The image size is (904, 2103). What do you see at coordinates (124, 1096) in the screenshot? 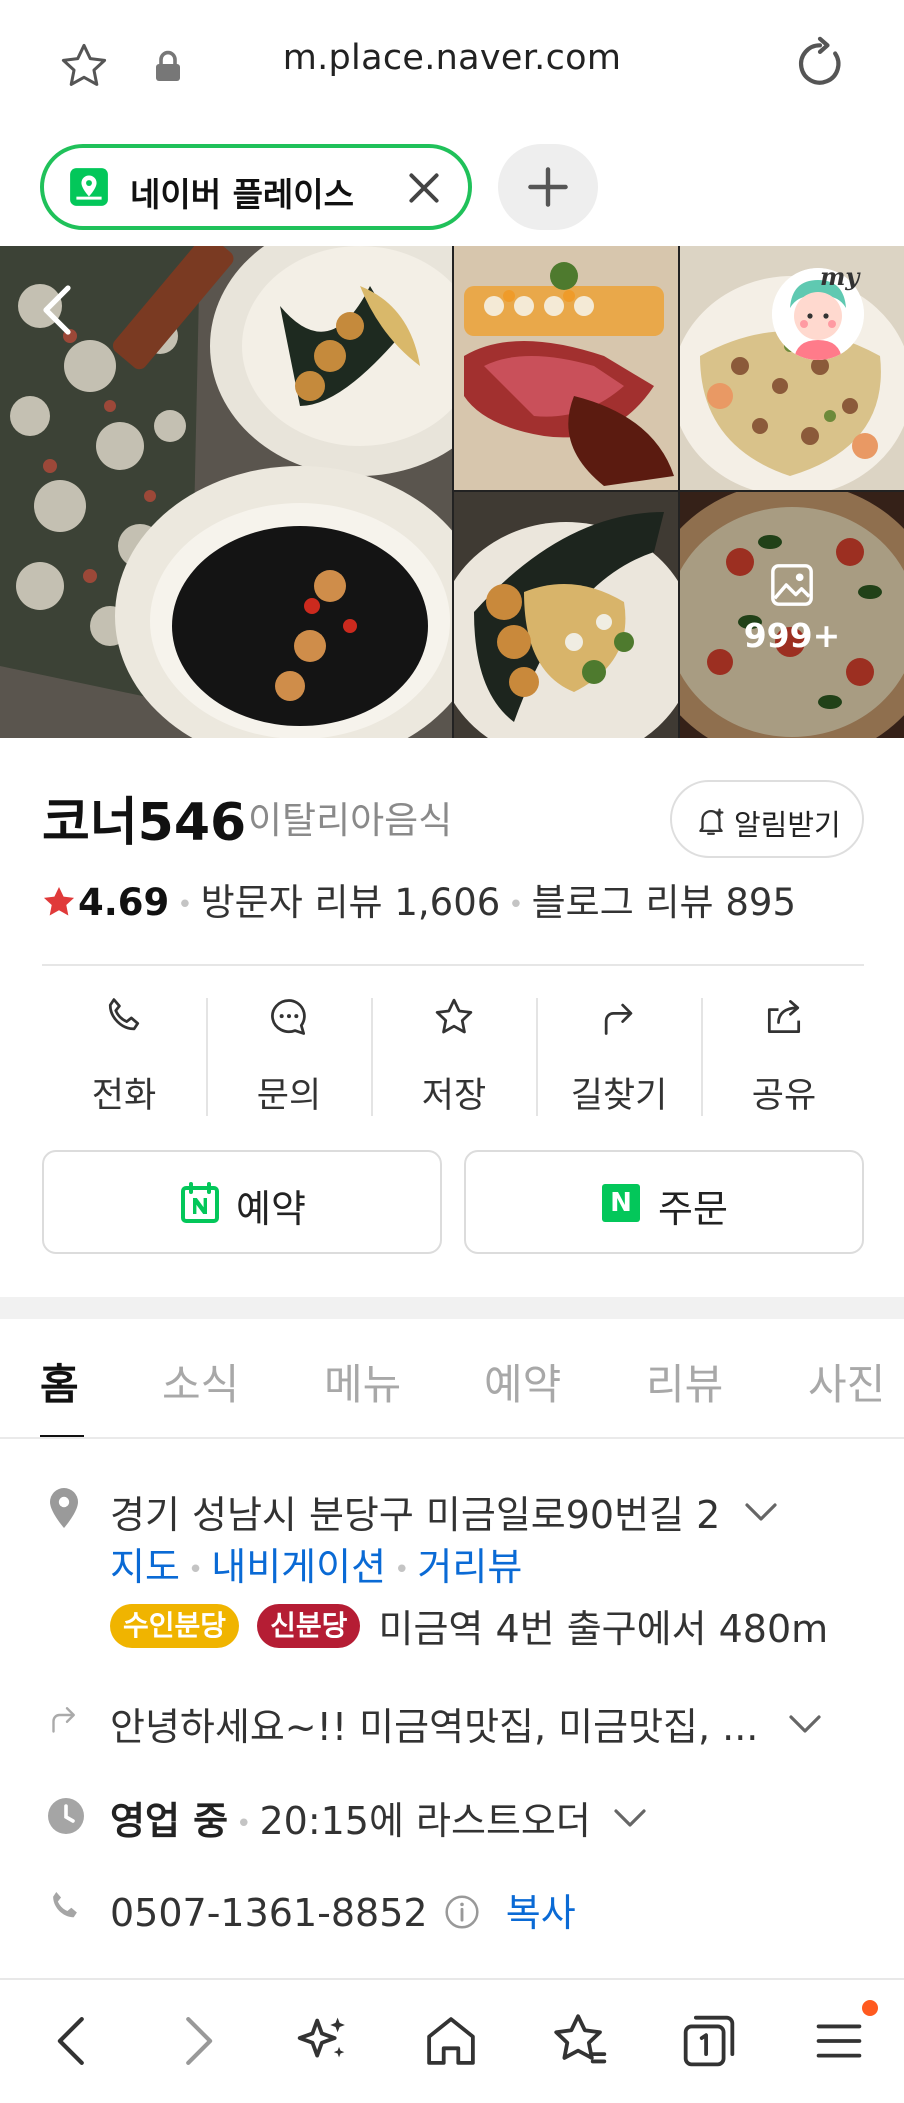
I see `action-call-label: 전화` at bounding box center [124, 1096].